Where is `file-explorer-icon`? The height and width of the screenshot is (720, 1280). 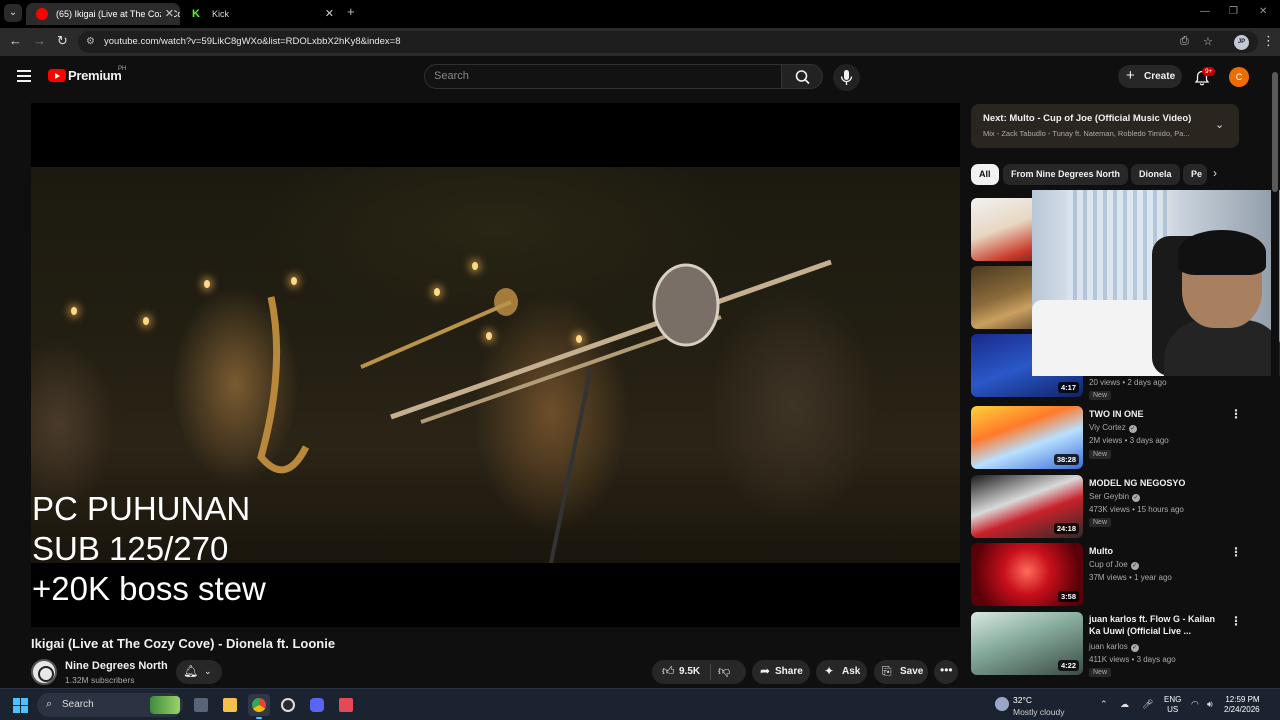 file-explorer-icon is located at coordinates (230, 705).